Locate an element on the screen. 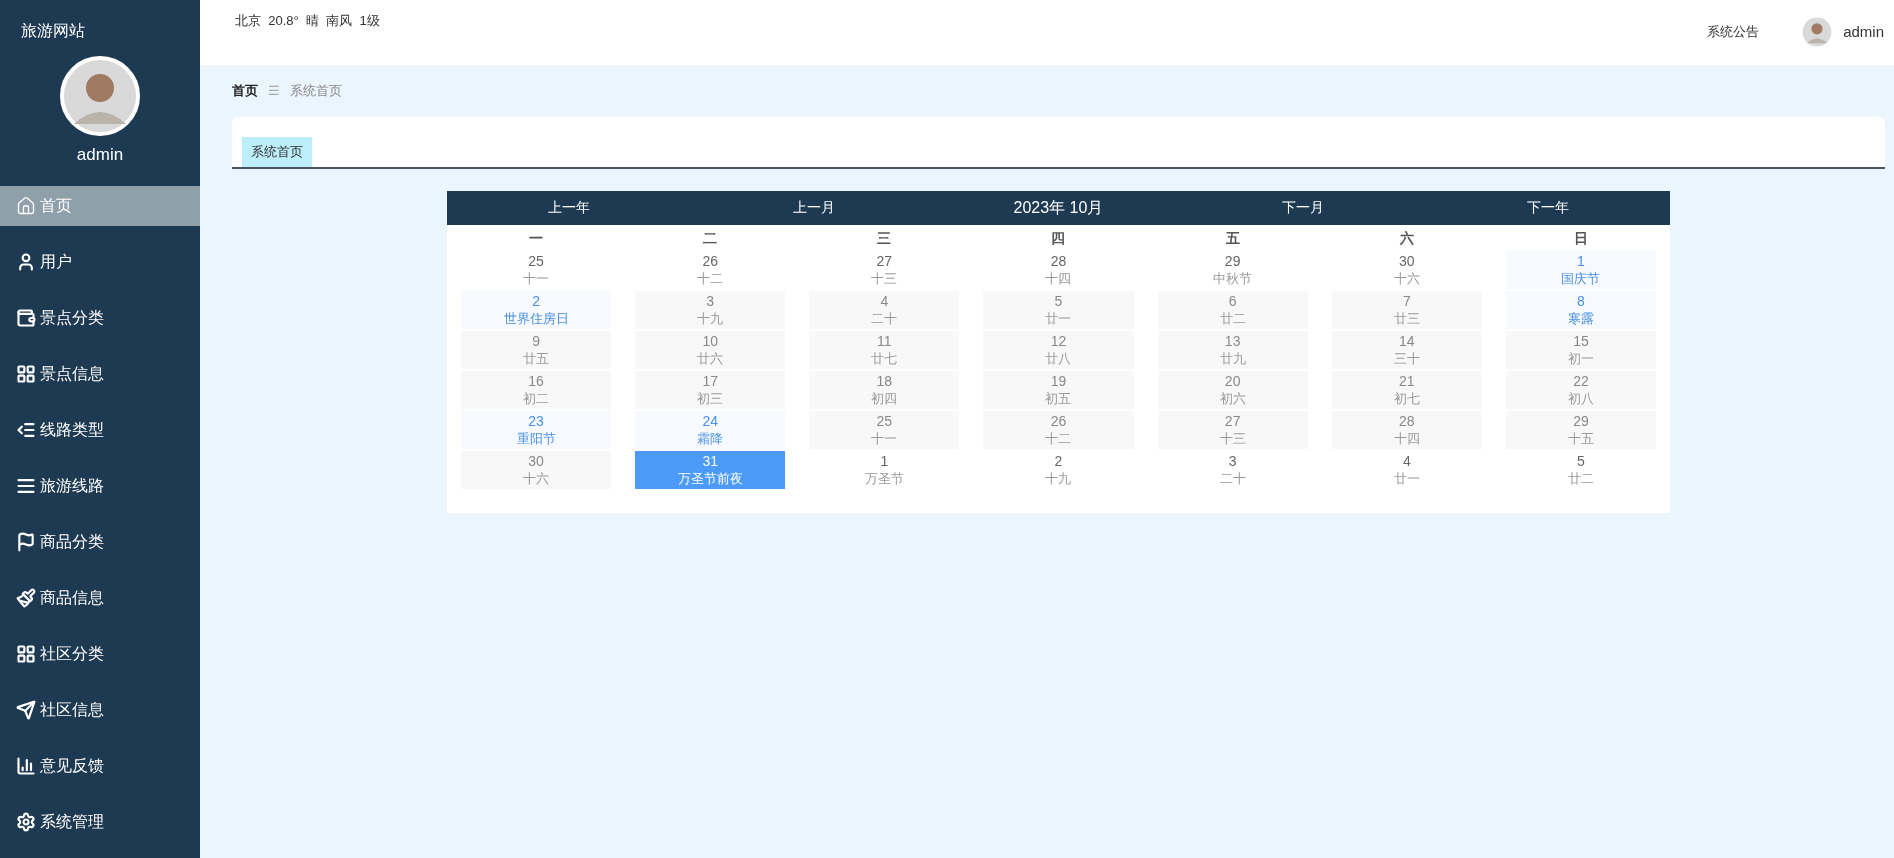 The image size is (1894, 858). day-number: 24 is located at coordinates (710, 421).